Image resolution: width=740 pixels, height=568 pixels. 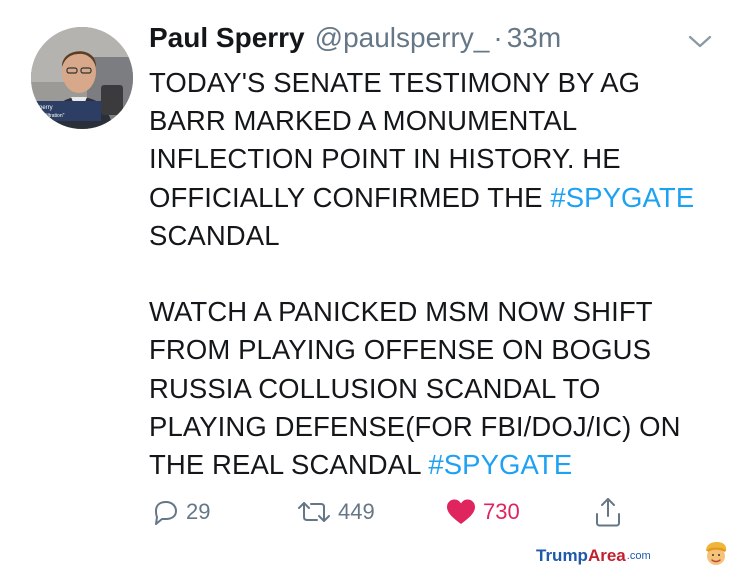 I want to click on watermark-logo: Trump Area .com, so click(x=593, y=556).